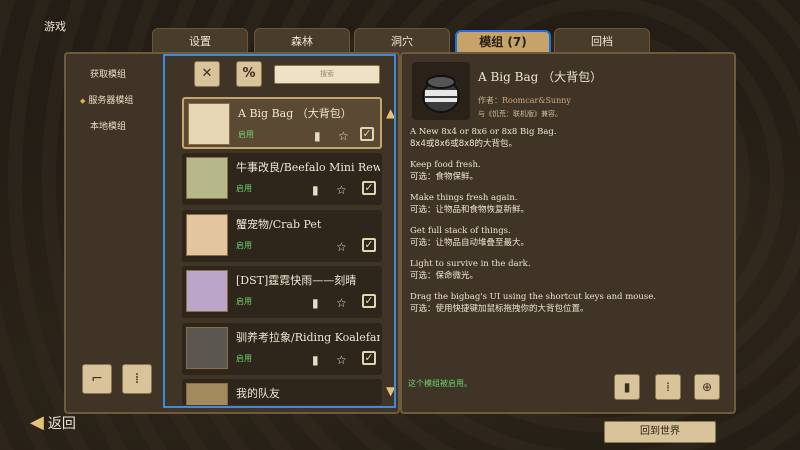  Describe the element at coordinates (111, 81) in the screenshot. I see `side-menu-get-mods: 获取模组` at that location.